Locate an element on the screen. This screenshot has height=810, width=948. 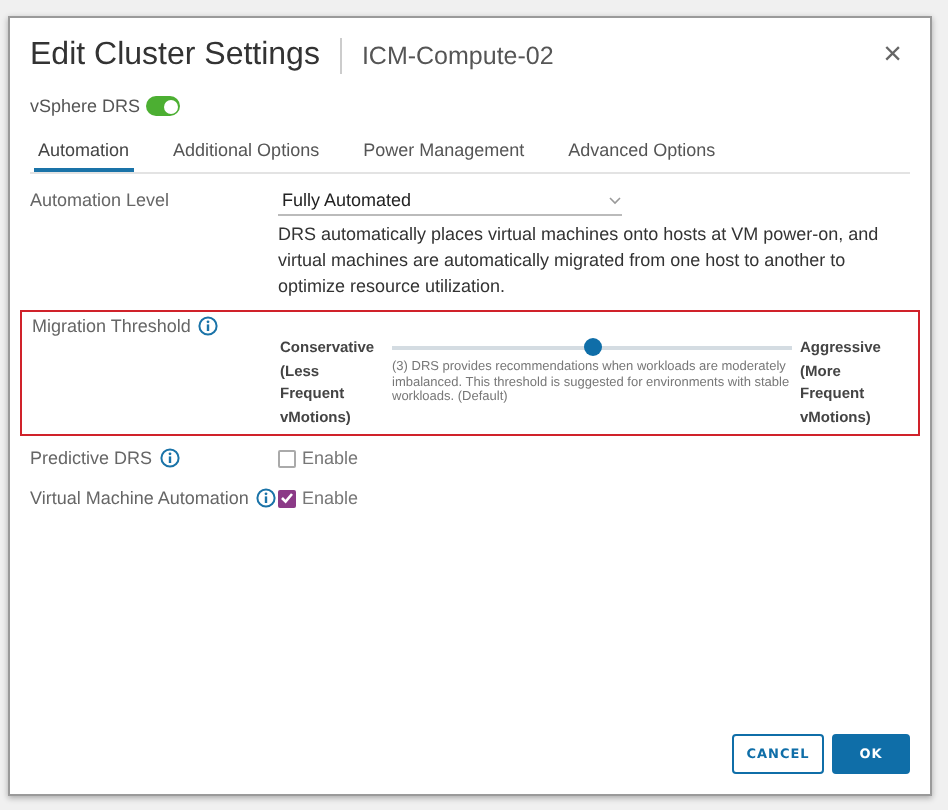
description-text: DRS automatically places virtual machines onto hosts at VM power-on, and virtual machines are automatically migrated from one host to another to optimize resource utilization. is located at coordinates (579, 261).